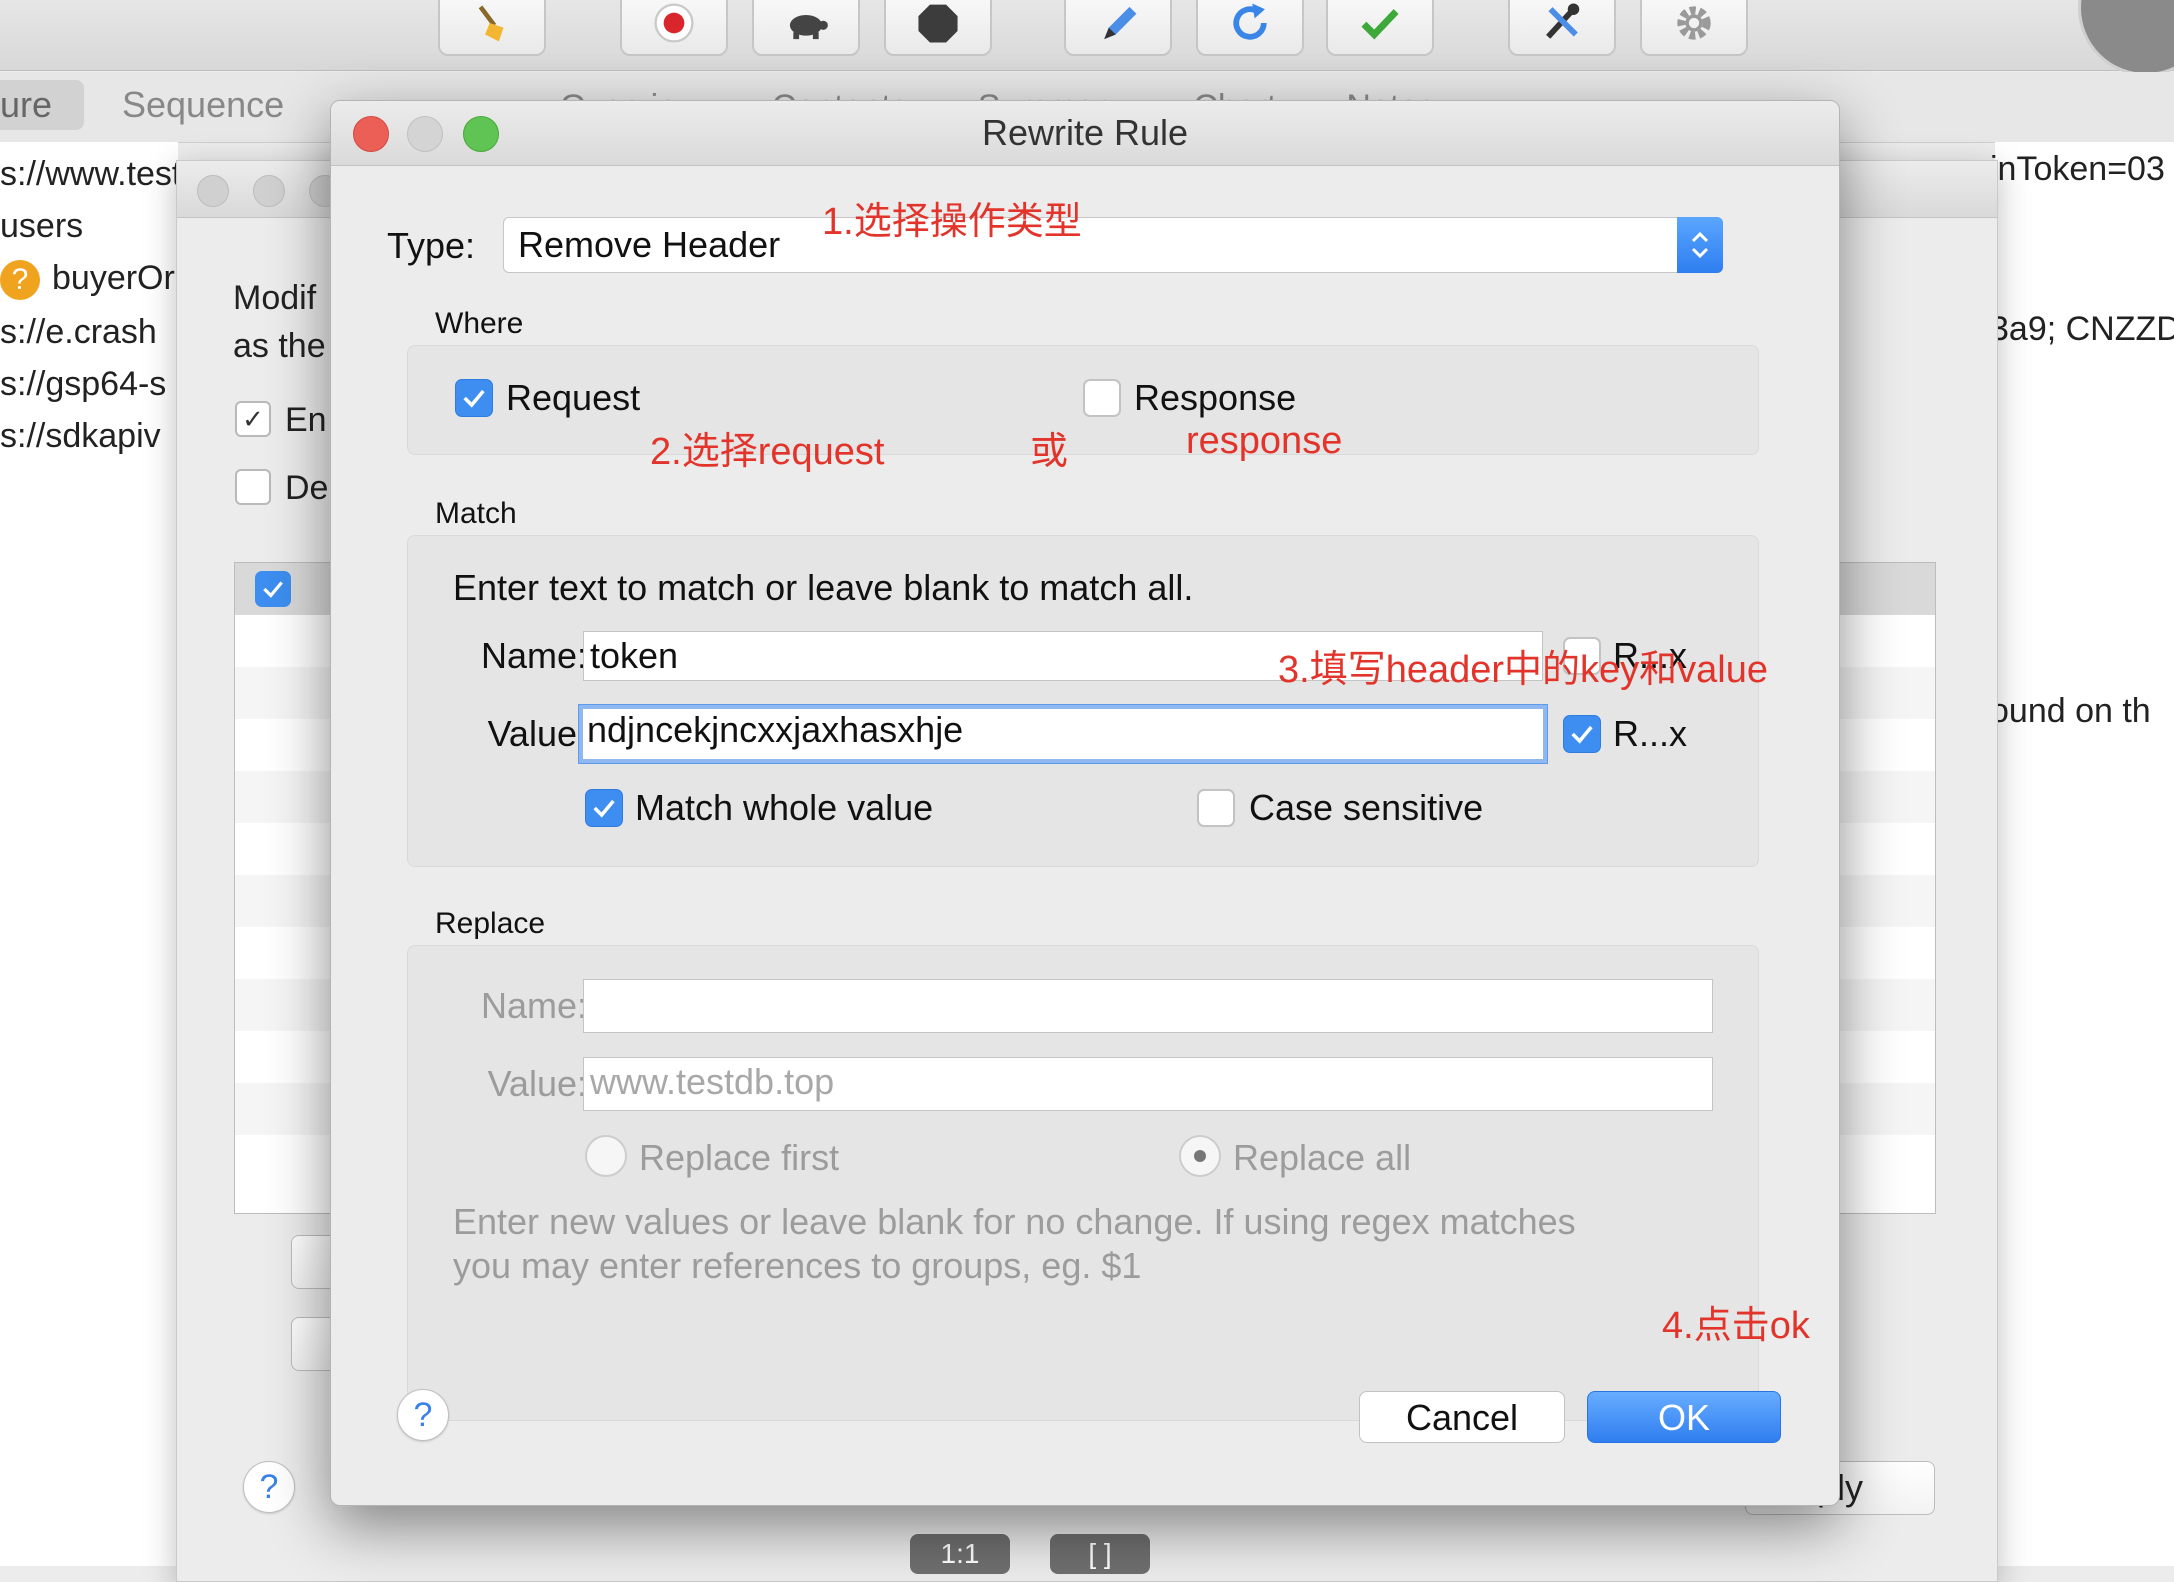  What do you see at coordinates (1322, 1157) in the screenshot?
I see `replace-all-label: Replace all` at bounding box center [1322, 1157].